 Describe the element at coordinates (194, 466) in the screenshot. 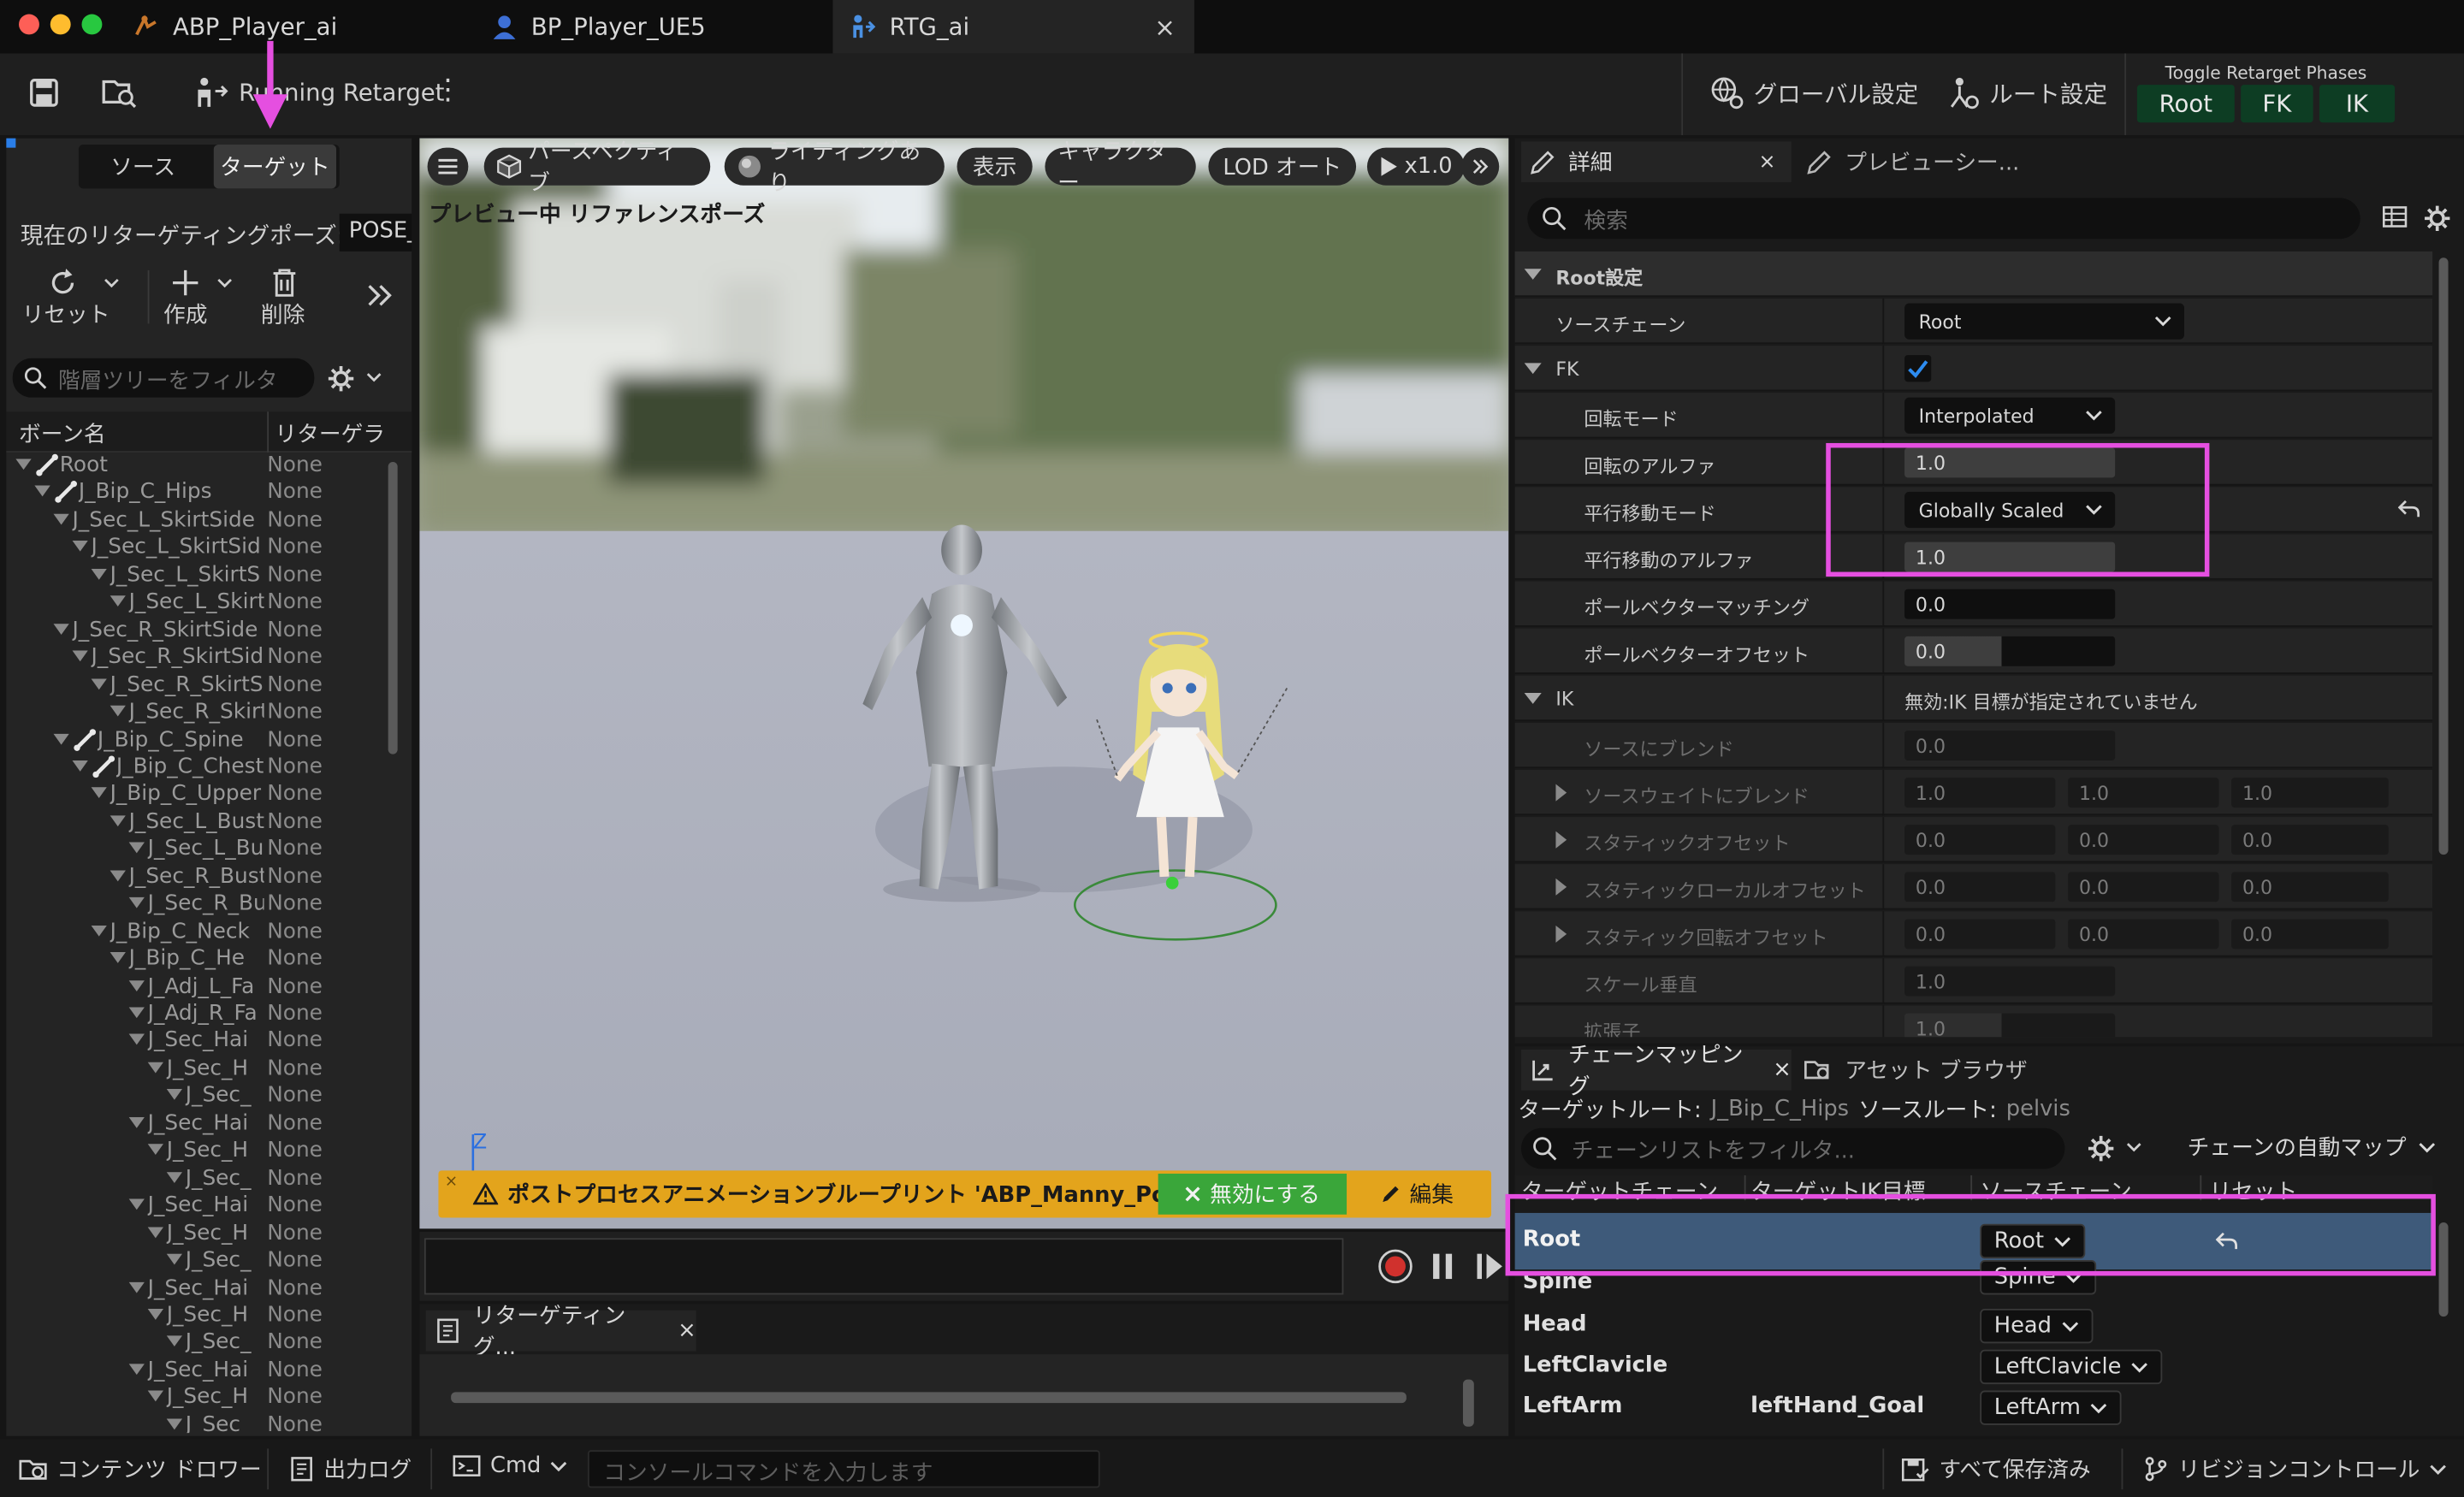

I see `tree-row: Root None` at that location.